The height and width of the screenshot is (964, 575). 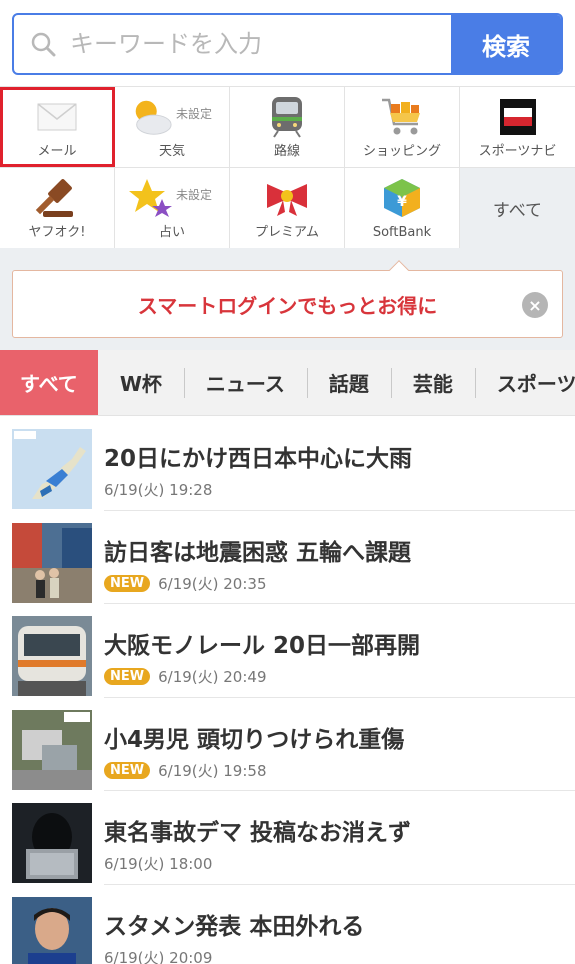 I want to click on service-all: すべて, so click(x=517, y=208).